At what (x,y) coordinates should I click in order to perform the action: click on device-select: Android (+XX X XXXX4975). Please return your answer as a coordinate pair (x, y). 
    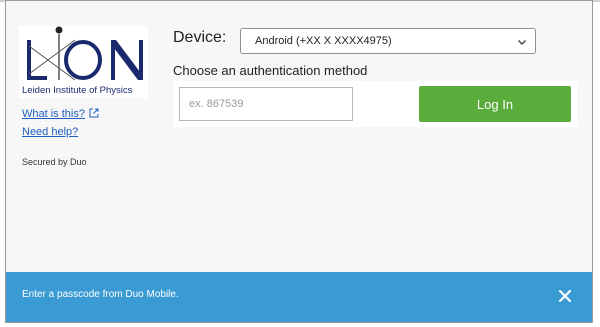
    Looking at the image, I should click on (388, 41).